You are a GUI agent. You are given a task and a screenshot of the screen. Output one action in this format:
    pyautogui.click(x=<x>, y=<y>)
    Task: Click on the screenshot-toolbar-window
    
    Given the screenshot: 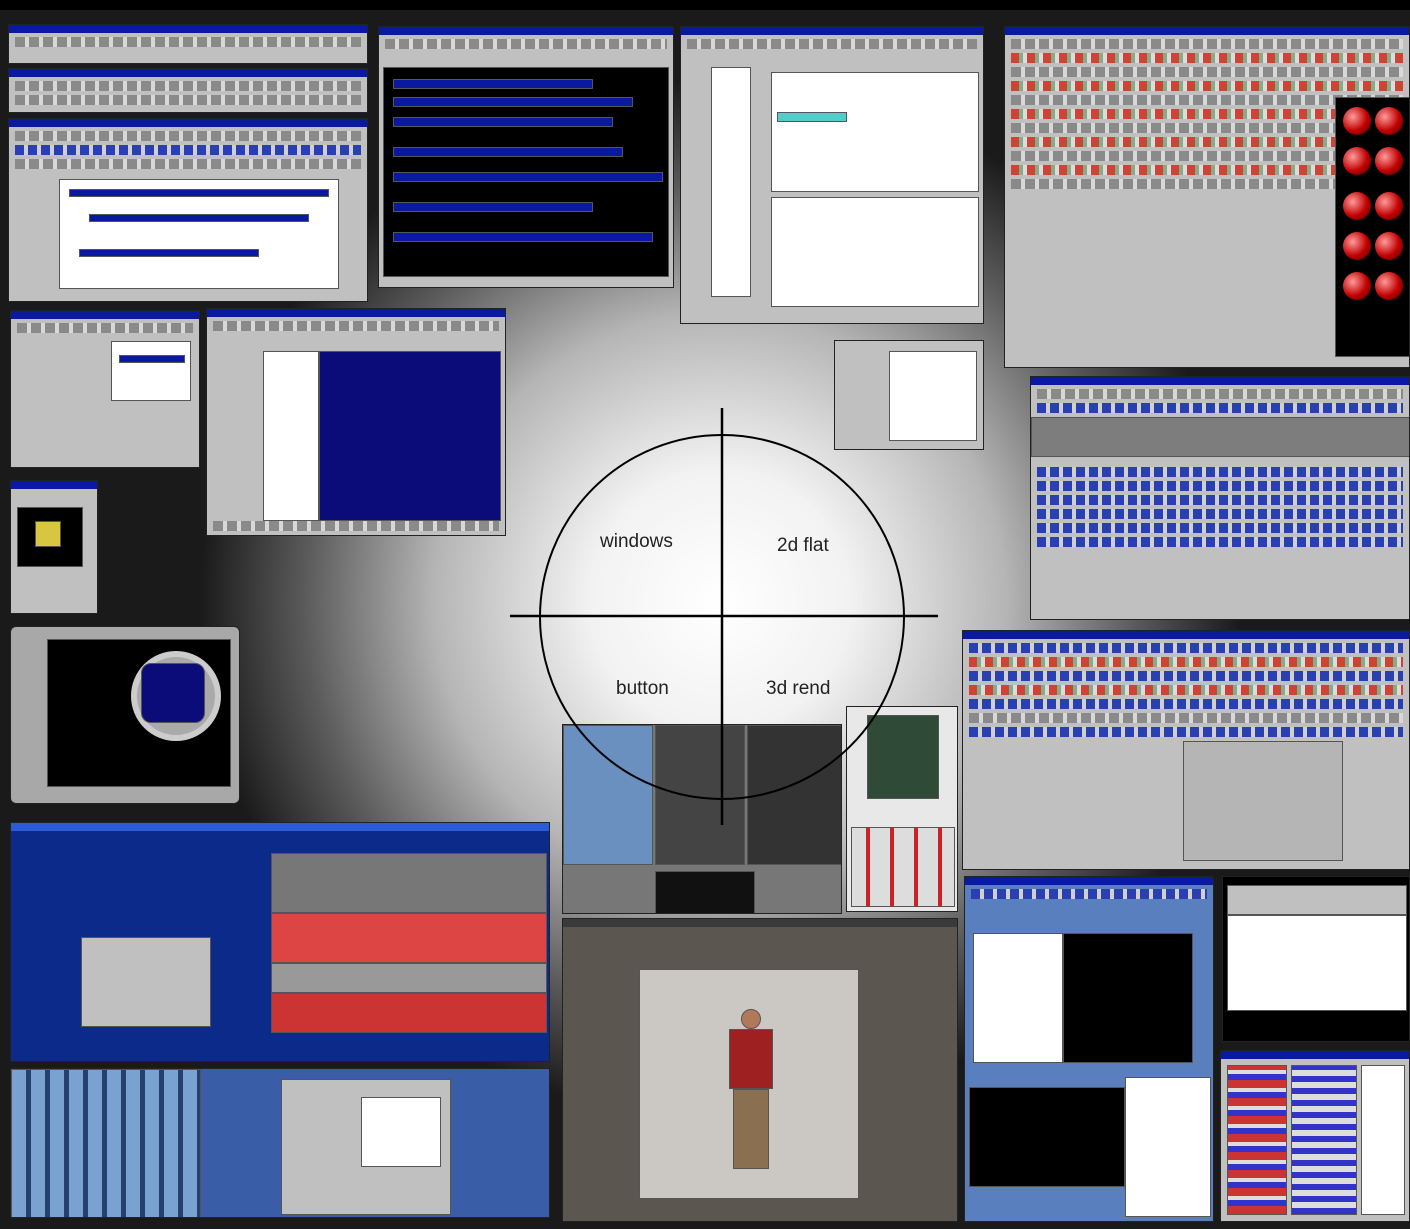 What is the action you would take?
    pyautogui.click(x=188, y=44)
    